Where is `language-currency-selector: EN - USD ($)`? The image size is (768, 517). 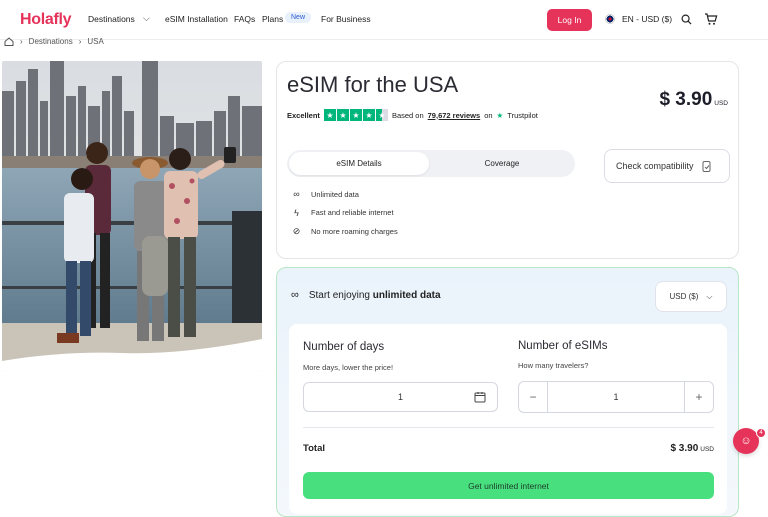 language-currency-selector: EN - USD ($) is located at coordinates (647, 19).